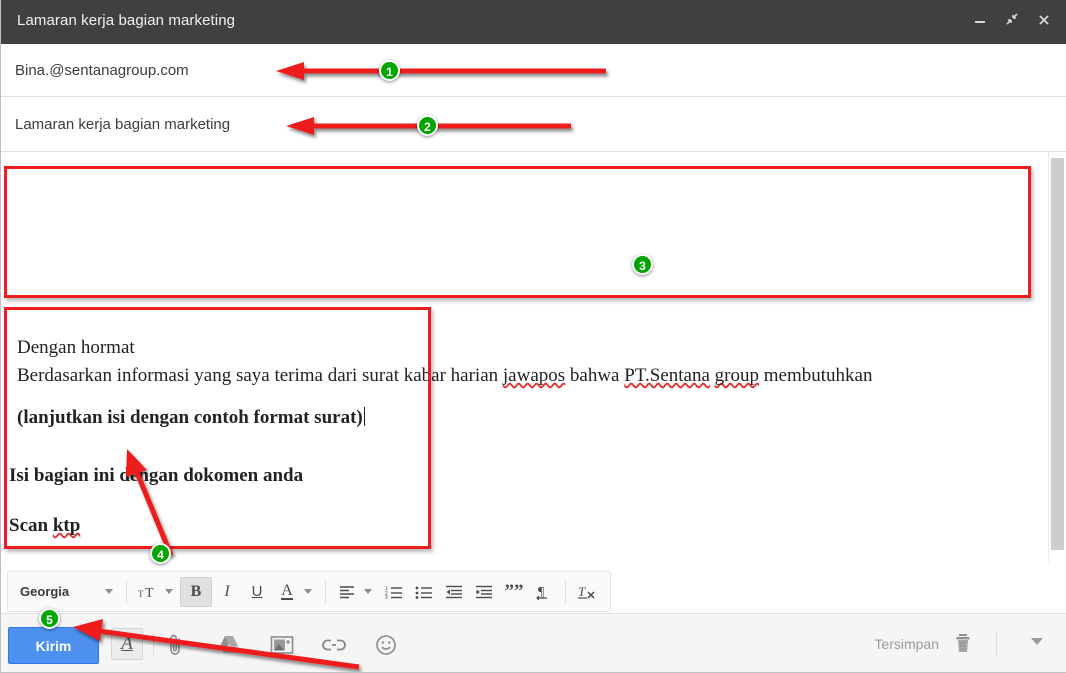 The height and width of the screenshot is (673, 1066). What do you see at coordinates (736, 376) in the screenshot?
I see `misspelled-group: group` at bounding box center [736, 376].